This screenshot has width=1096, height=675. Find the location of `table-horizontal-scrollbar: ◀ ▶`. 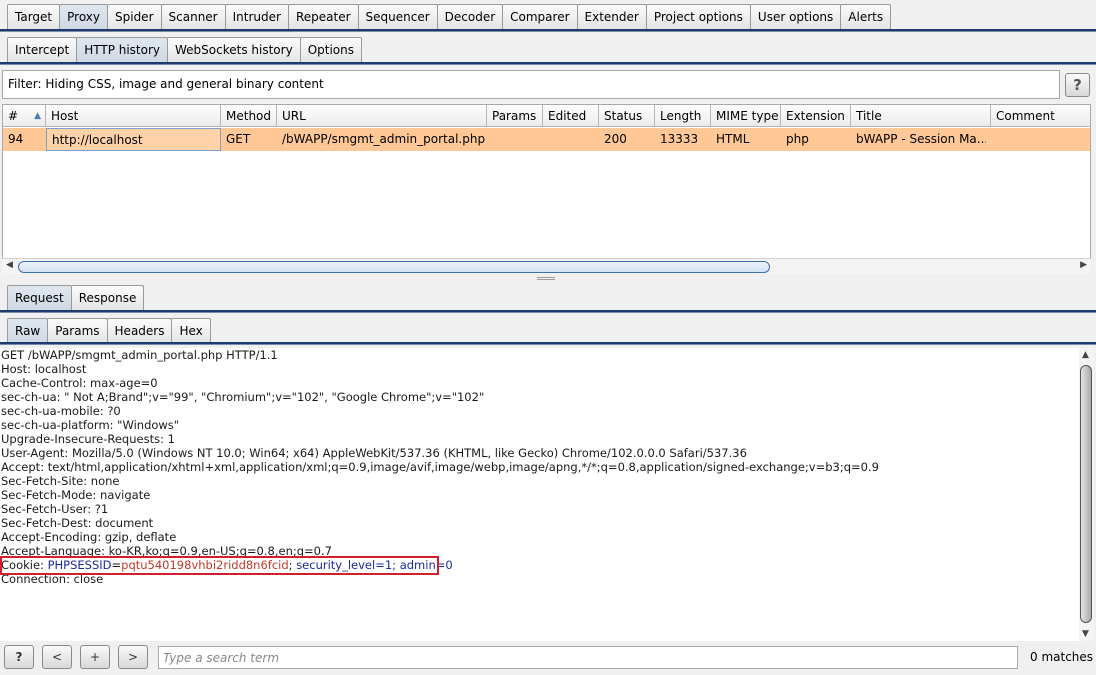

table-horizontal-scrollbar: ◀ ▶ is located at coordinates (546, 266).